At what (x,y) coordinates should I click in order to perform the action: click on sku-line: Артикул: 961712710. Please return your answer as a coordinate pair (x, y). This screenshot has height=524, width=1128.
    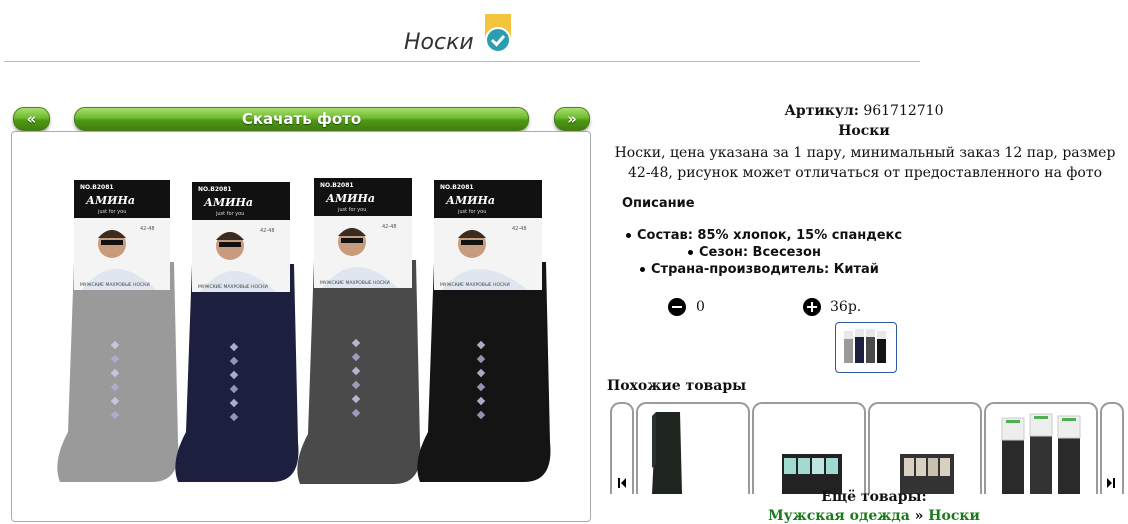
    Looking at the image, I should click on (864, 111).